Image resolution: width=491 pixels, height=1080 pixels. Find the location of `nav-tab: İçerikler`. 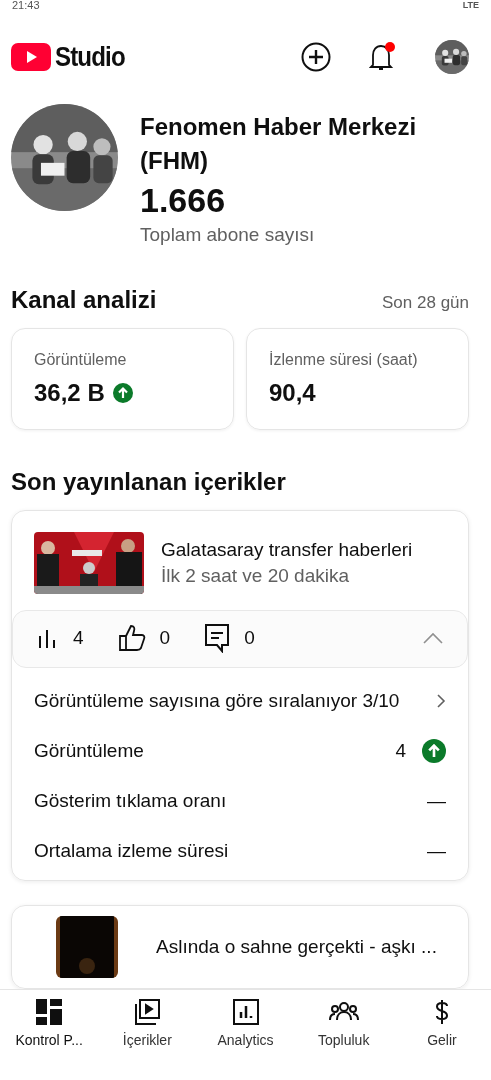

nav-tab: İçerikler is located at coordinates (147, 1035).